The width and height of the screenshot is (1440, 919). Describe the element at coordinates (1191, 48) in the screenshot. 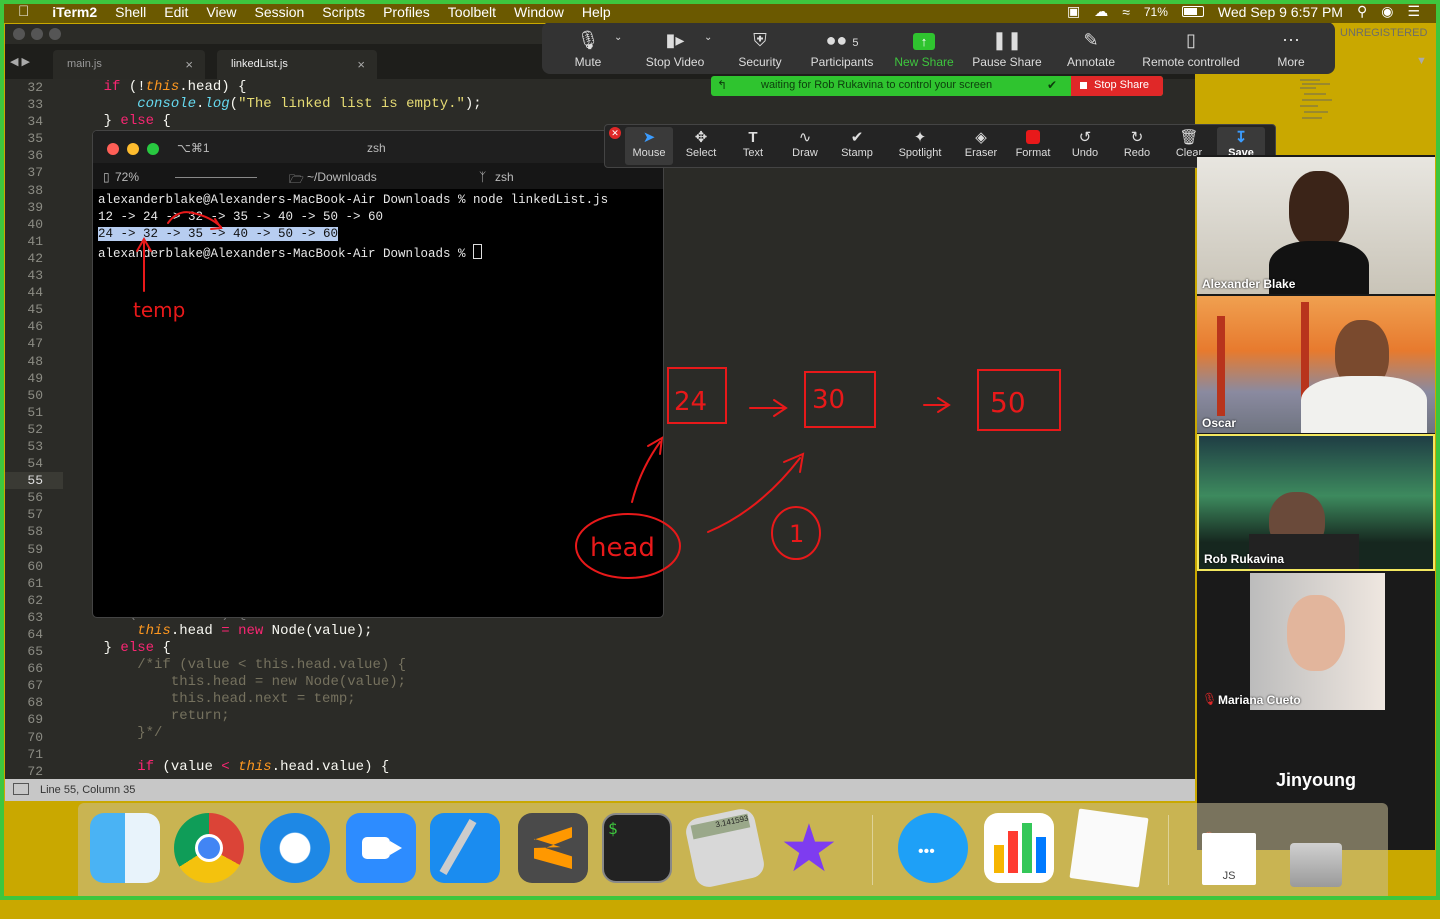

I see `remote-control-button: ▯ Remote controlled` at that location.